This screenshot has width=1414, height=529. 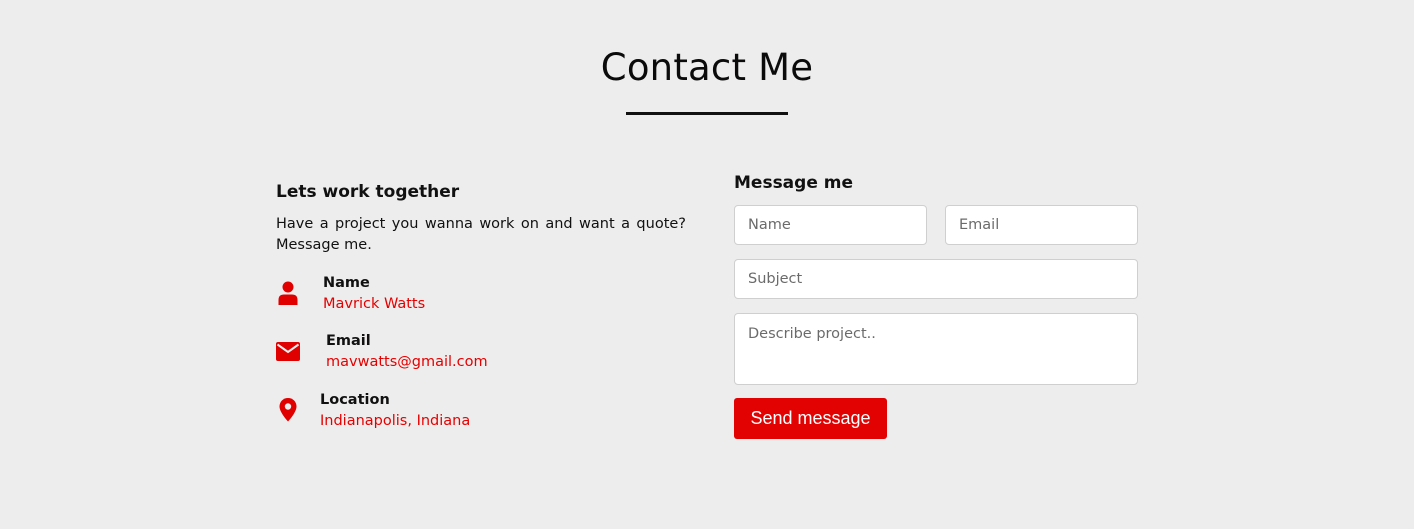 What do you see at coordinates (936, 349) in the screenshot?
I see `message-textarea` at bounding box center [936, 349].